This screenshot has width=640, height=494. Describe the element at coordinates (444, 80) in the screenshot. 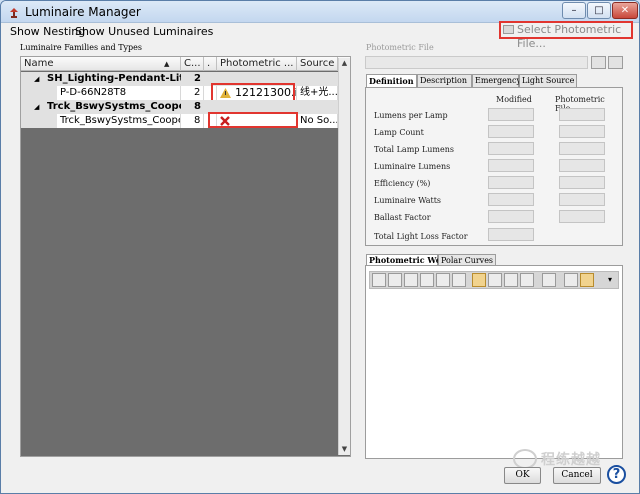

I see `tab-description: Description` at that location.